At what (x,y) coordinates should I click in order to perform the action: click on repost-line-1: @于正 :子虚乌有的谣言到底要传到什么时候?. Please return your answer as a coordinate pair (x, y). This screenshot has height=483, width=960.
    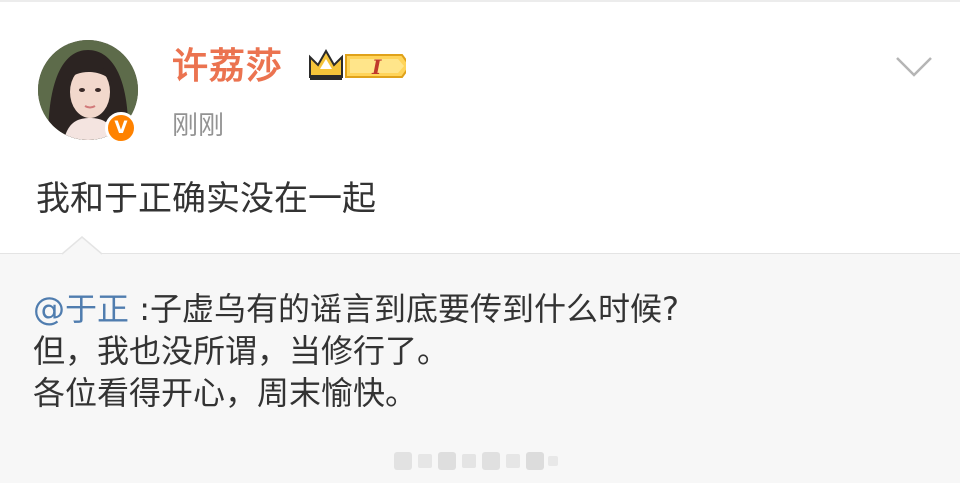
    Looking at the image, I should click on (483, 309).